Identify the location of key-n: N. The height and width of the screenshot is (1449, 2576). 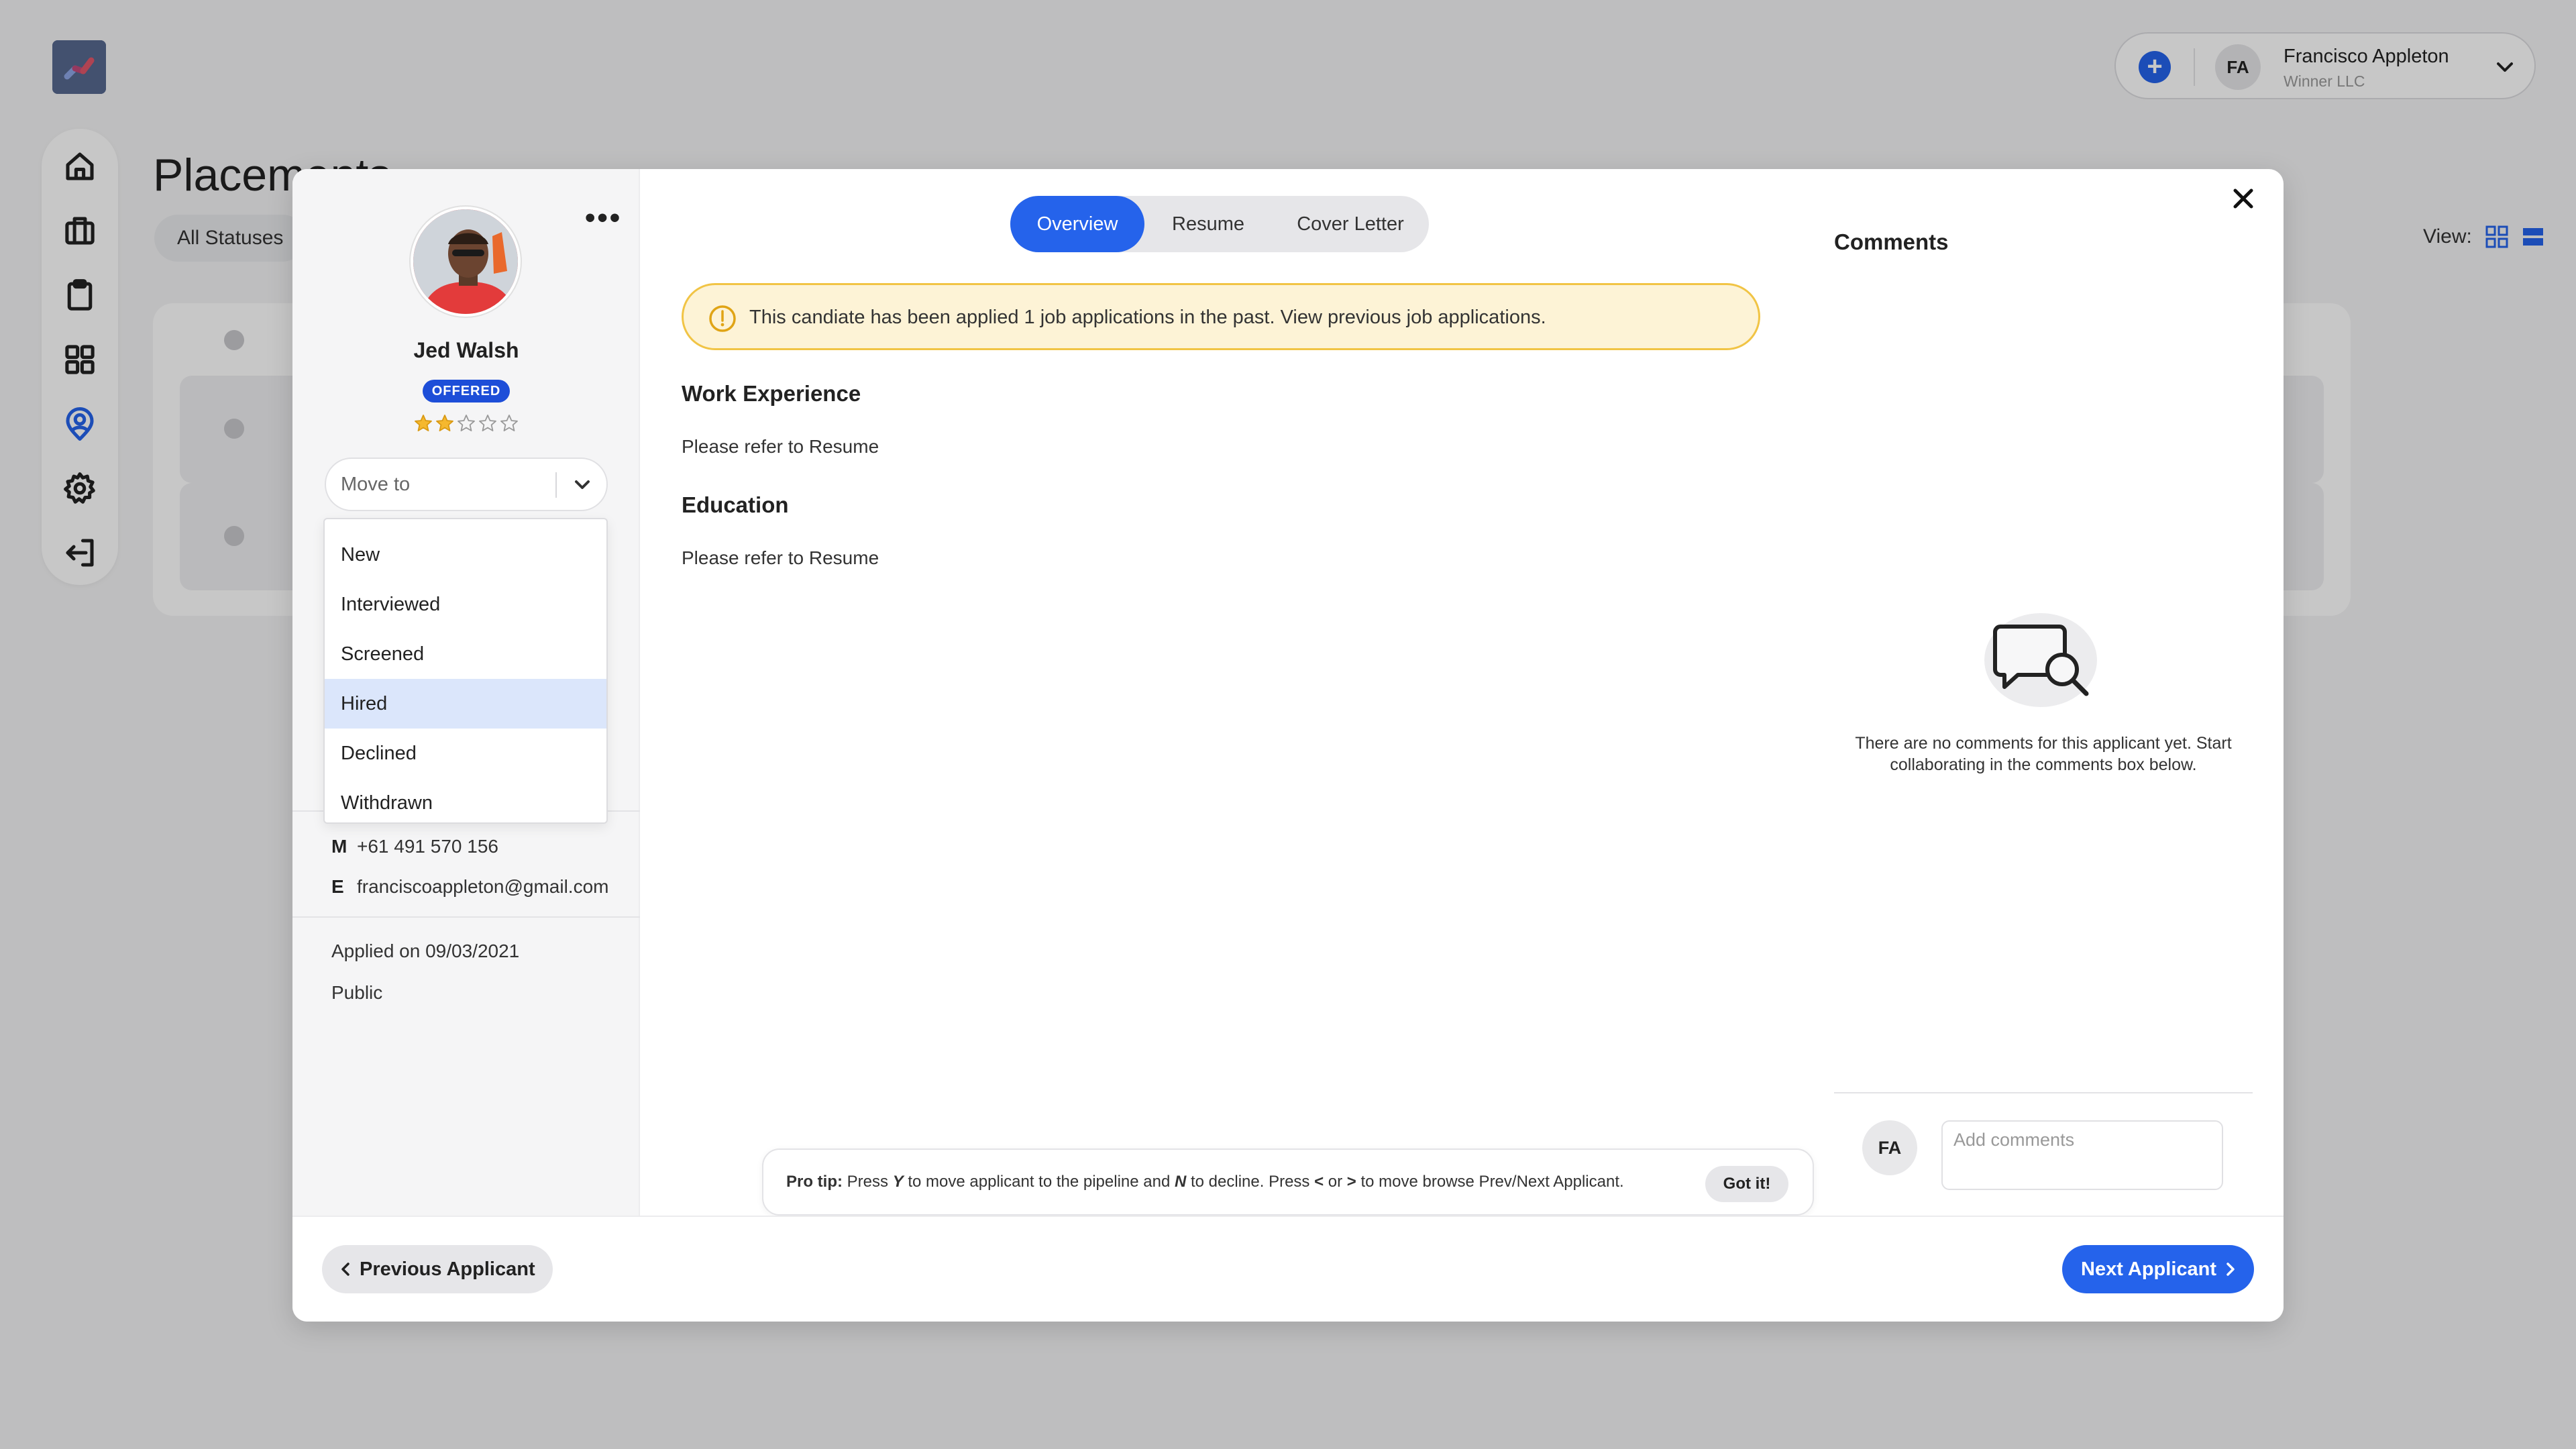
(1180, 1182).